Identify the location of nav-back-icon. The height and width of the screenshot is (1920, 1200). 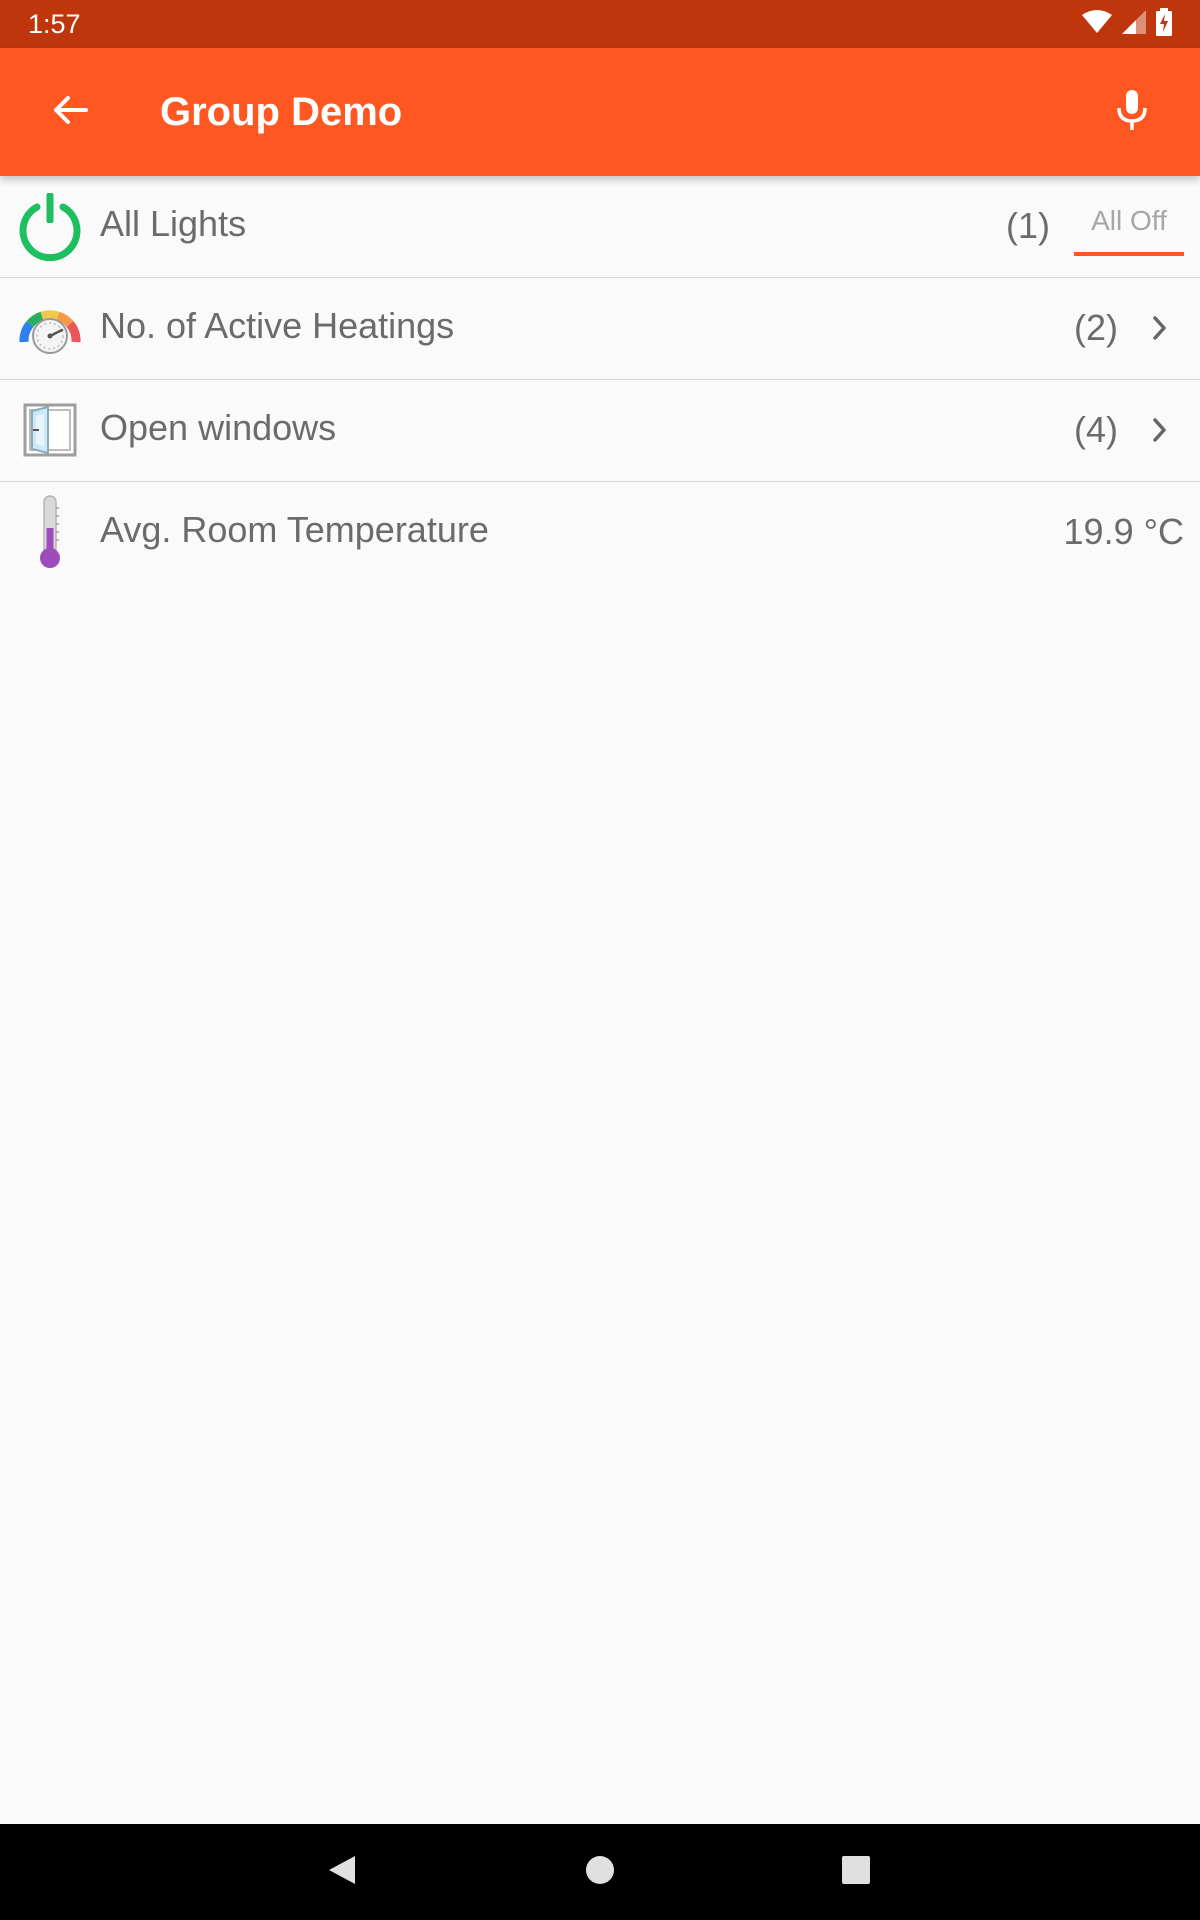
(342, 1872).